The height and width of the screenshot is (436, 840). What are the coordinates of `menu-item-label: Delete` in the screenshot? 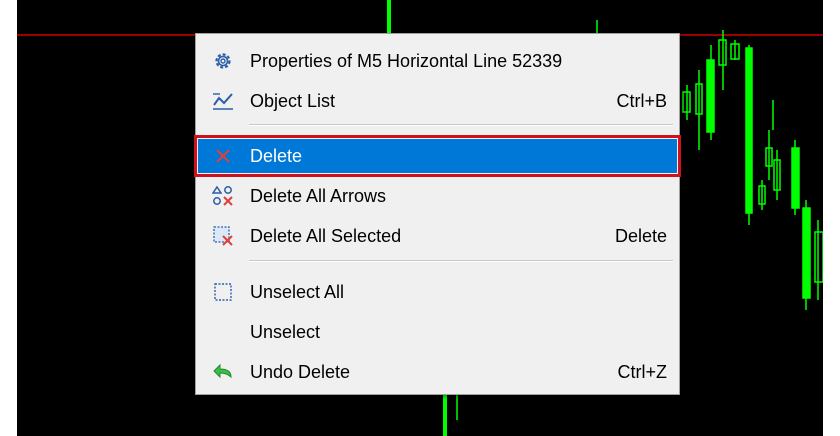 It's located at (276, 156).